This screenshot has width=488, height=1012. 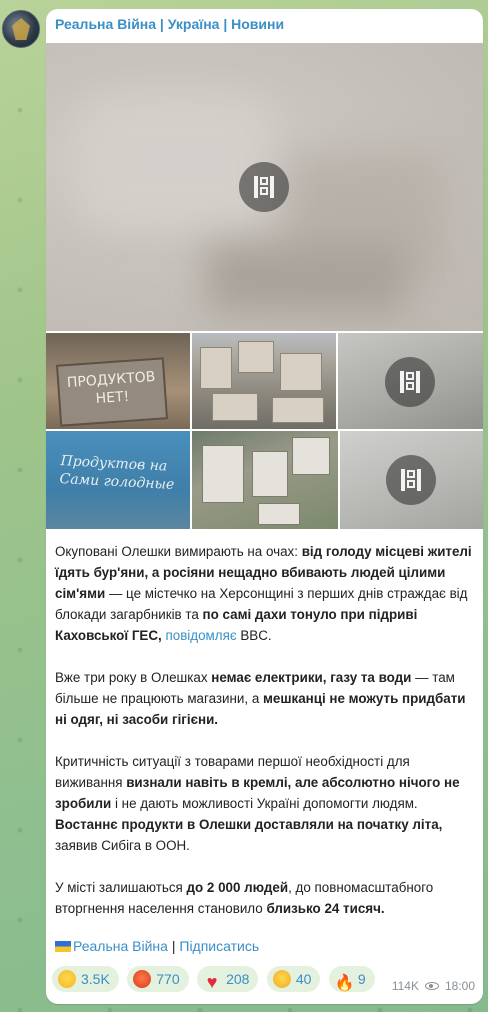 I want to click on message-meta: 114K 18:00, so click(x=433, y=986).